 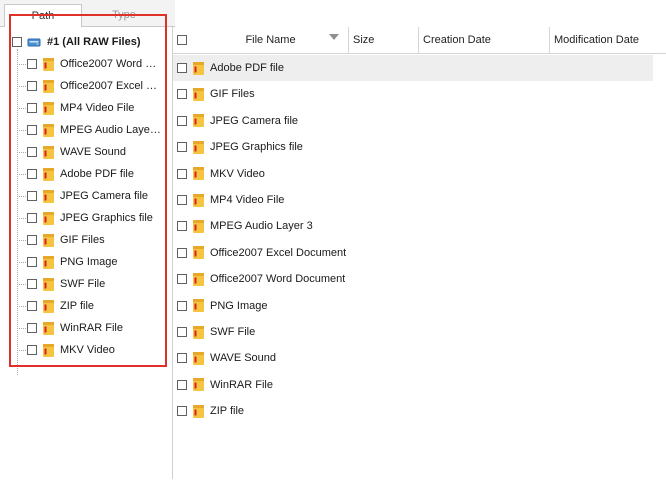 What do you see at coordinates (83, 350) in the screenshot?
I see `tree-item: MKV Video` at bounding box center [83, 350].